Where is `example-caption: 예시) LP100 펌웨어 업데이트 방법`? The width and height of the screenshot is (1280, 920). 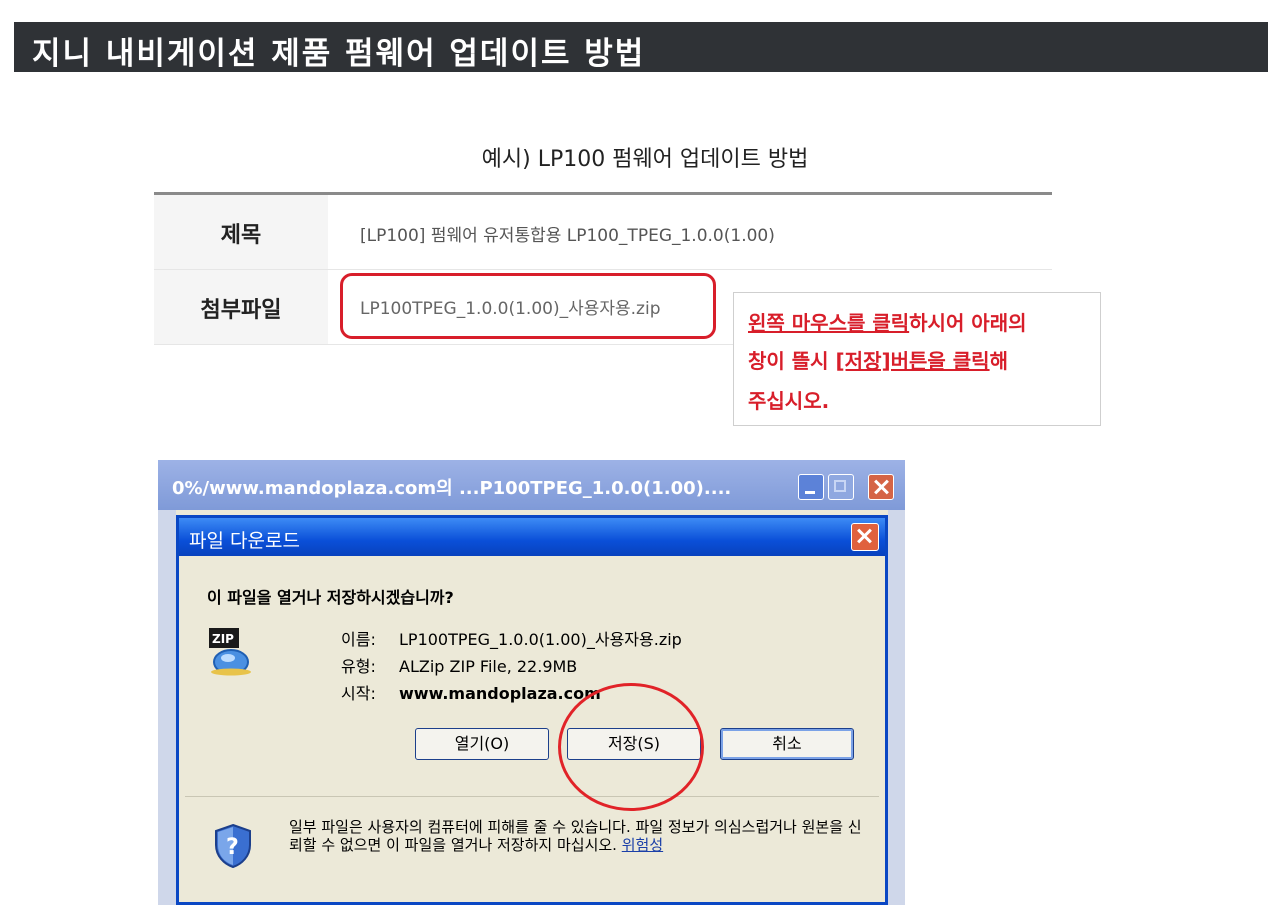 example-caption: 예시) LP100 펌웨어 업데이트 방법 is located at coordinates (645, 159).